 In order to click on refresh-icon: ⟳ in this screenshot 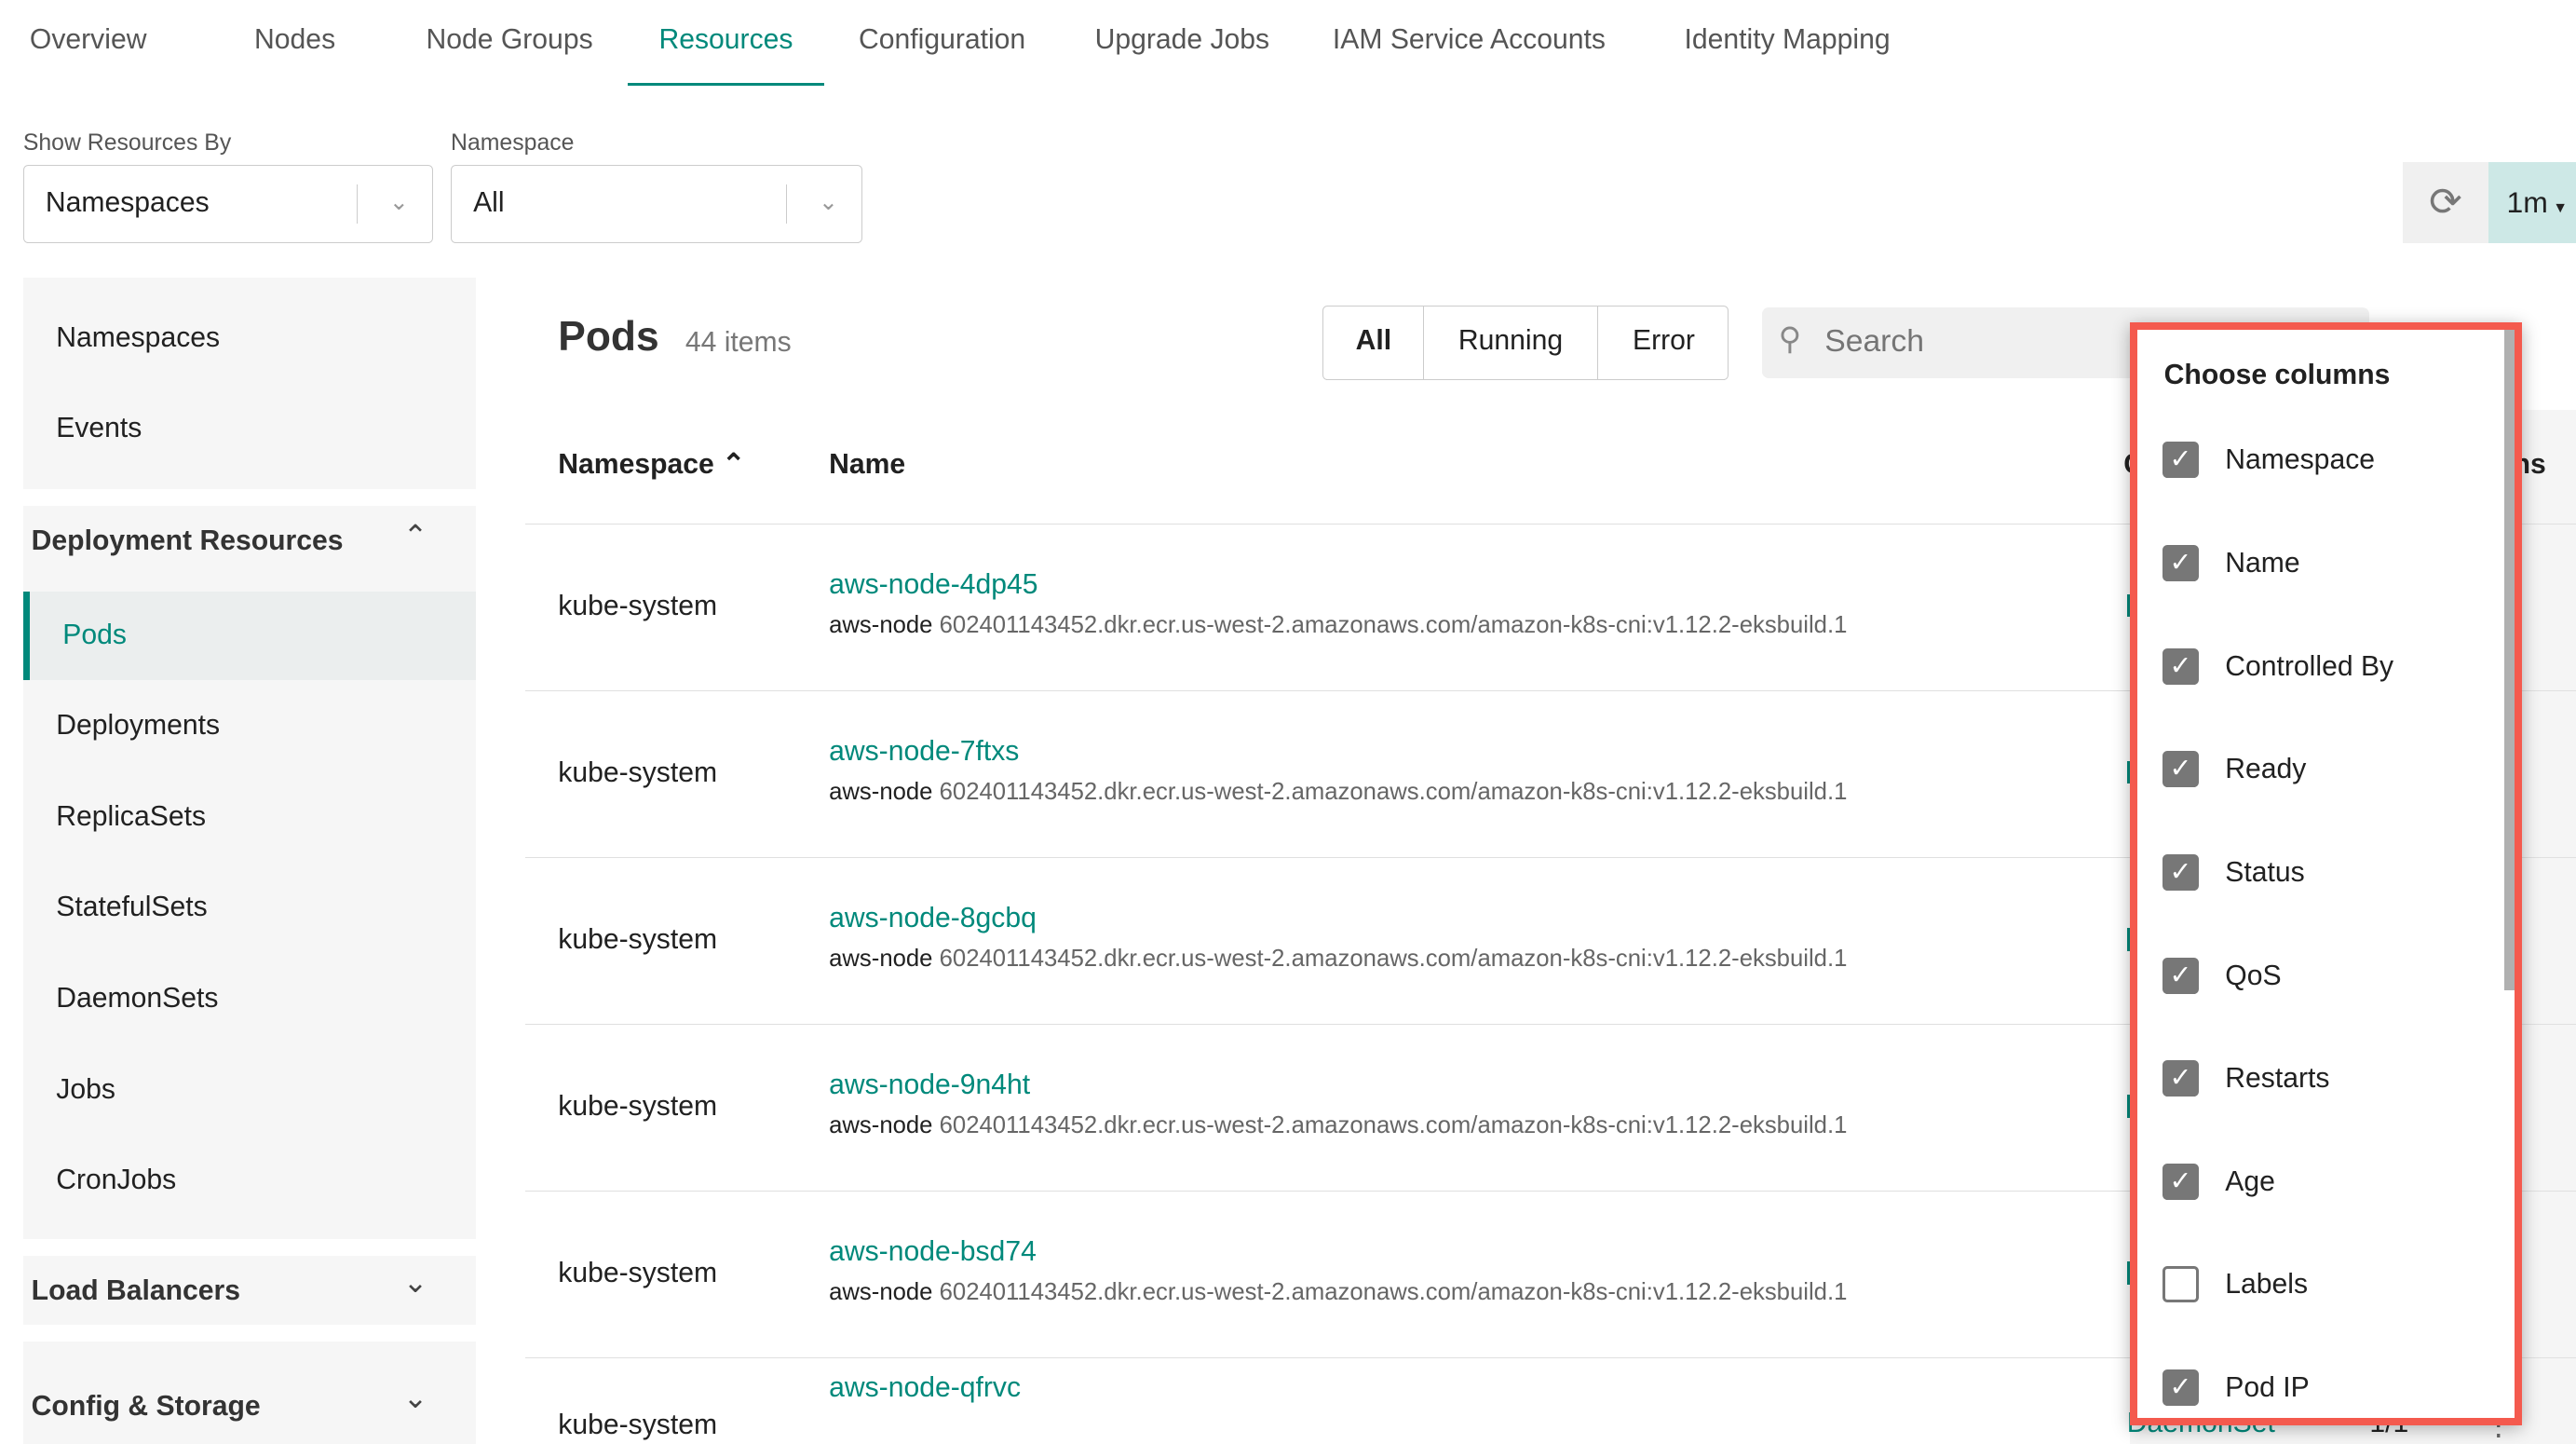, I will do `click(2445, 202)`.